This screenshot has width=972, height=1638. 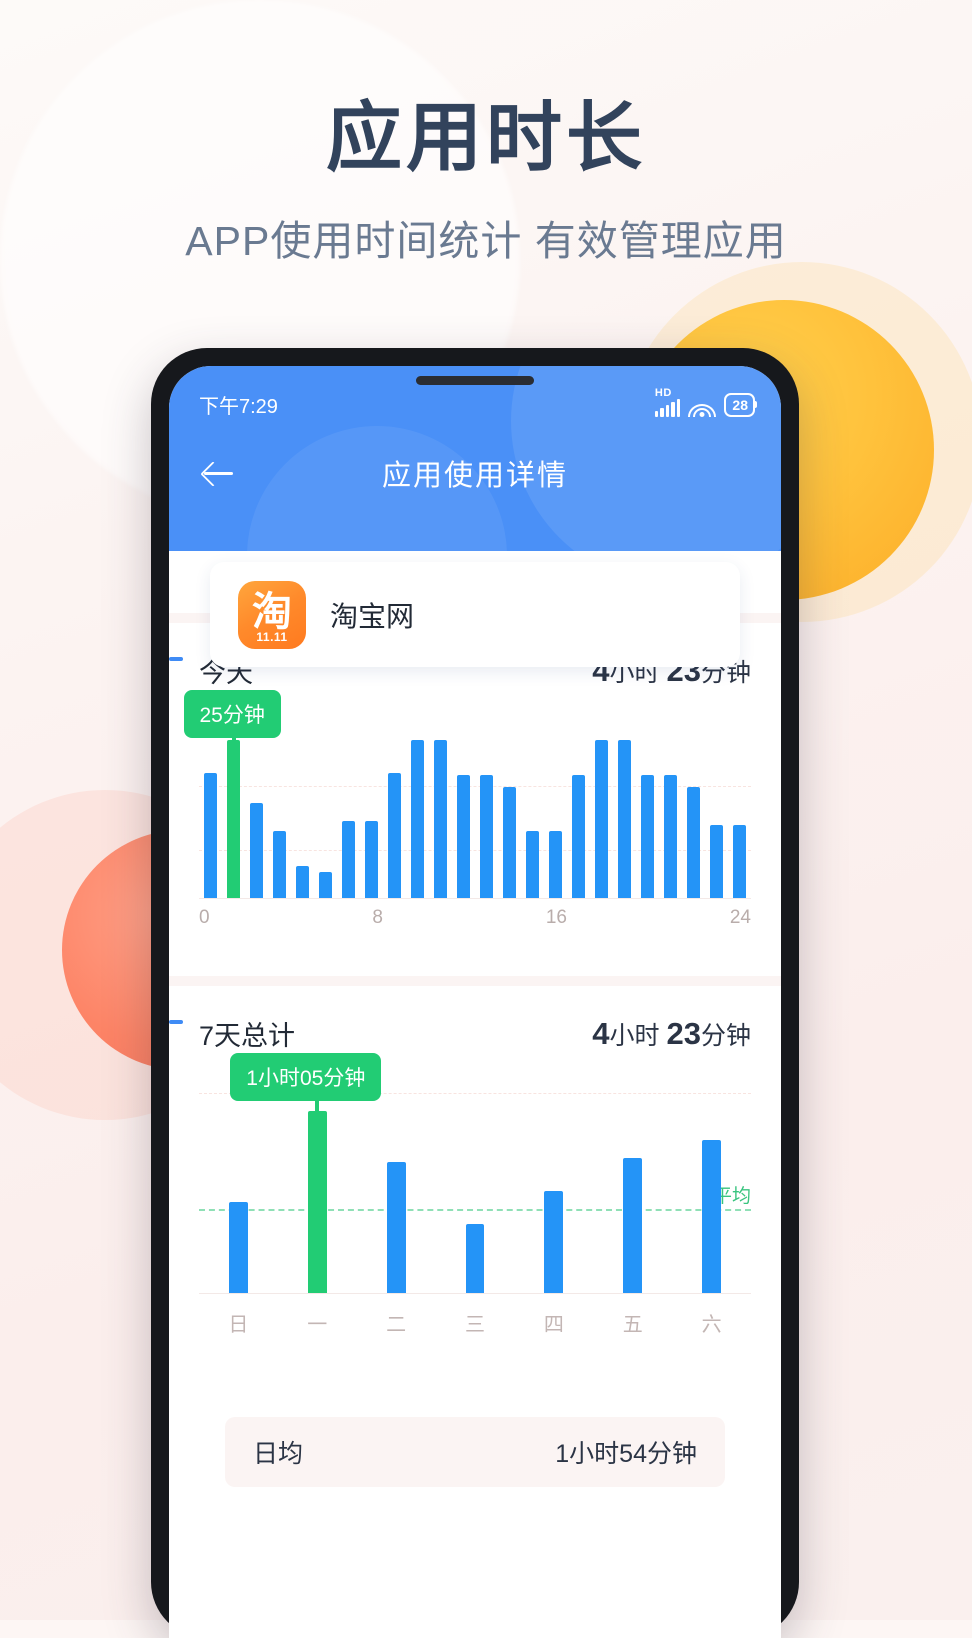 I want to click on week-section-header: 7天总计 4小时 23分钟, so click(x=462, y=1019).